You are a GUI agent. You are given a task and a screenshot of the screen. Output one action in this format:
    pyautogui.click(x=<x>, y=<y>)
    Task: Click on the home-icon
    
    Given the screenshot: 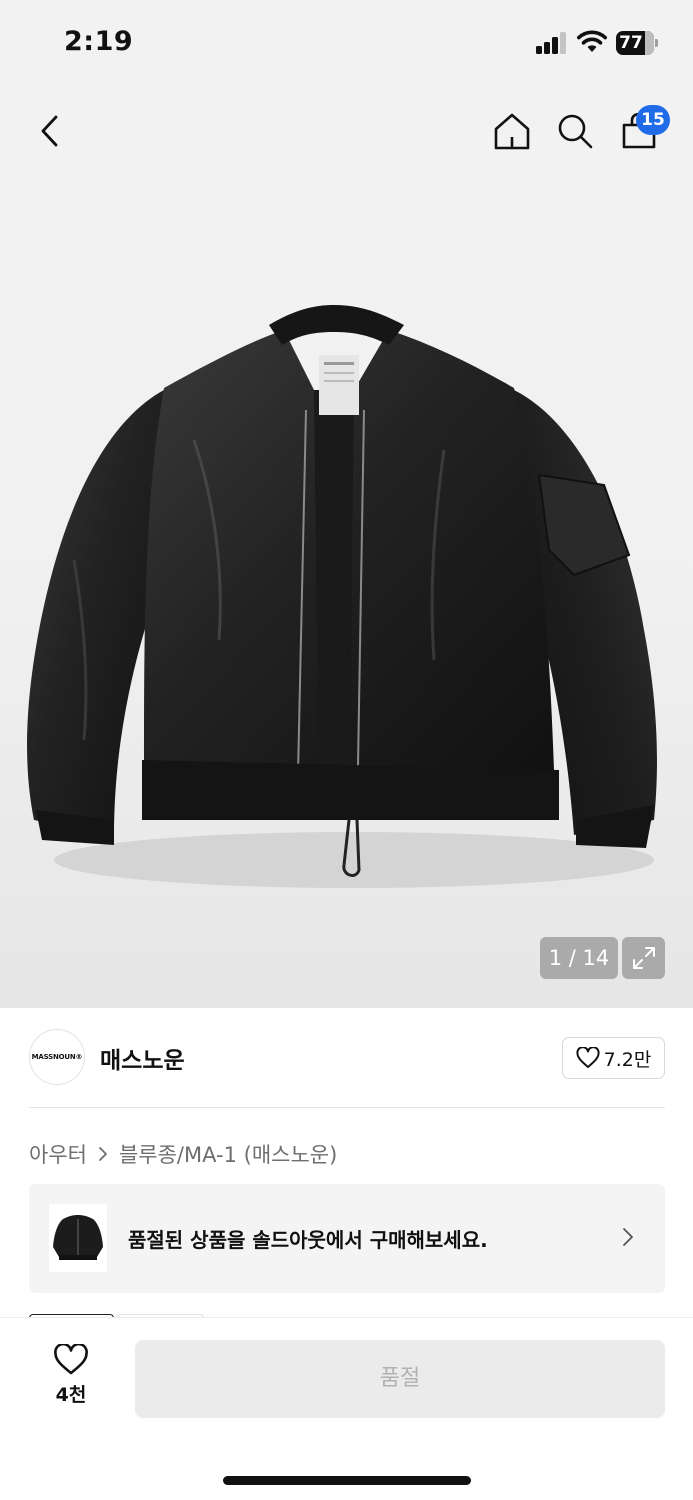 What is the action you would take?
    pyautogui.click(x=512, y=131)
    